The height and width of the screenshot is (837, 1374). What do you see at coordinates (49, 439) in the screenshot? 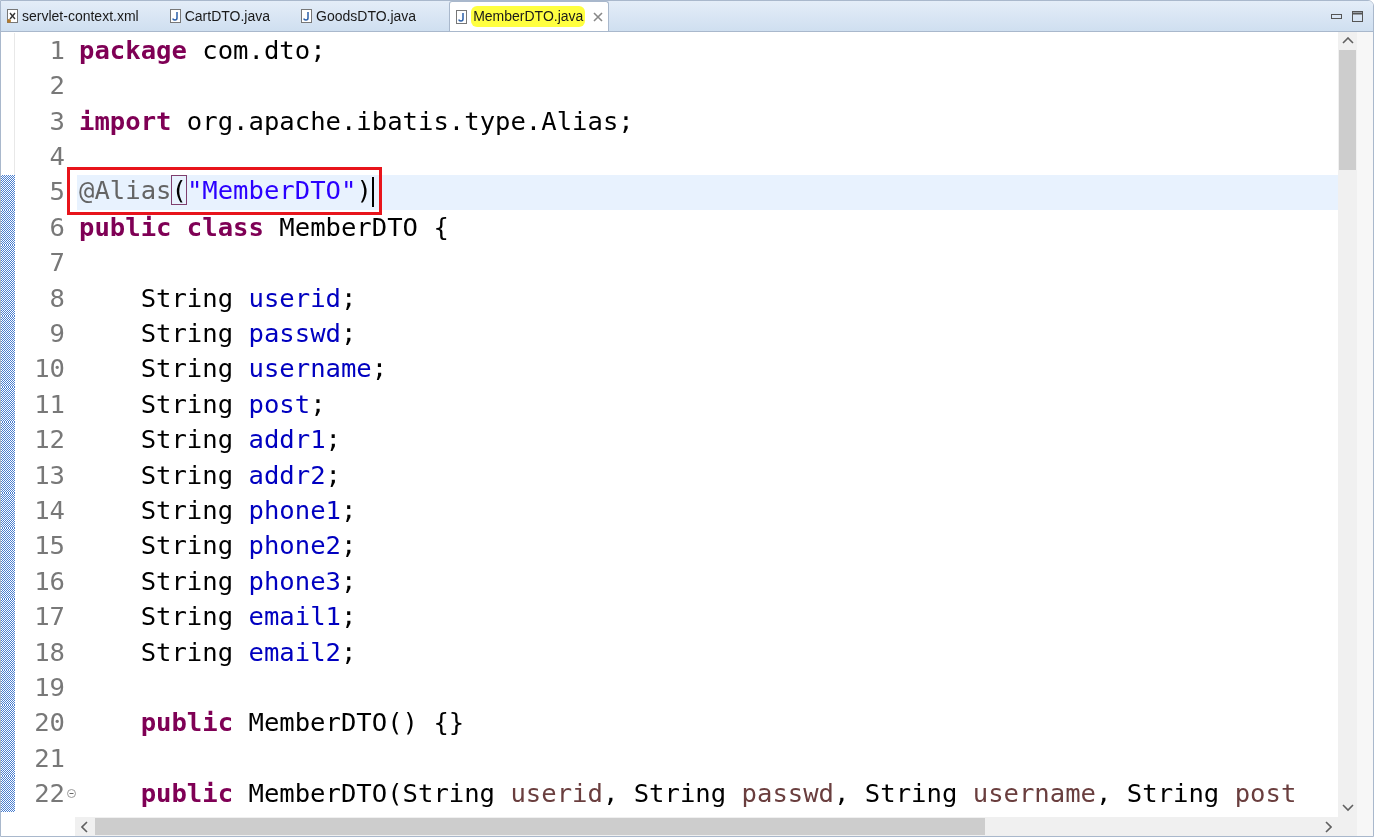
I see `line-number: 12` at bounding box center [49, 439].